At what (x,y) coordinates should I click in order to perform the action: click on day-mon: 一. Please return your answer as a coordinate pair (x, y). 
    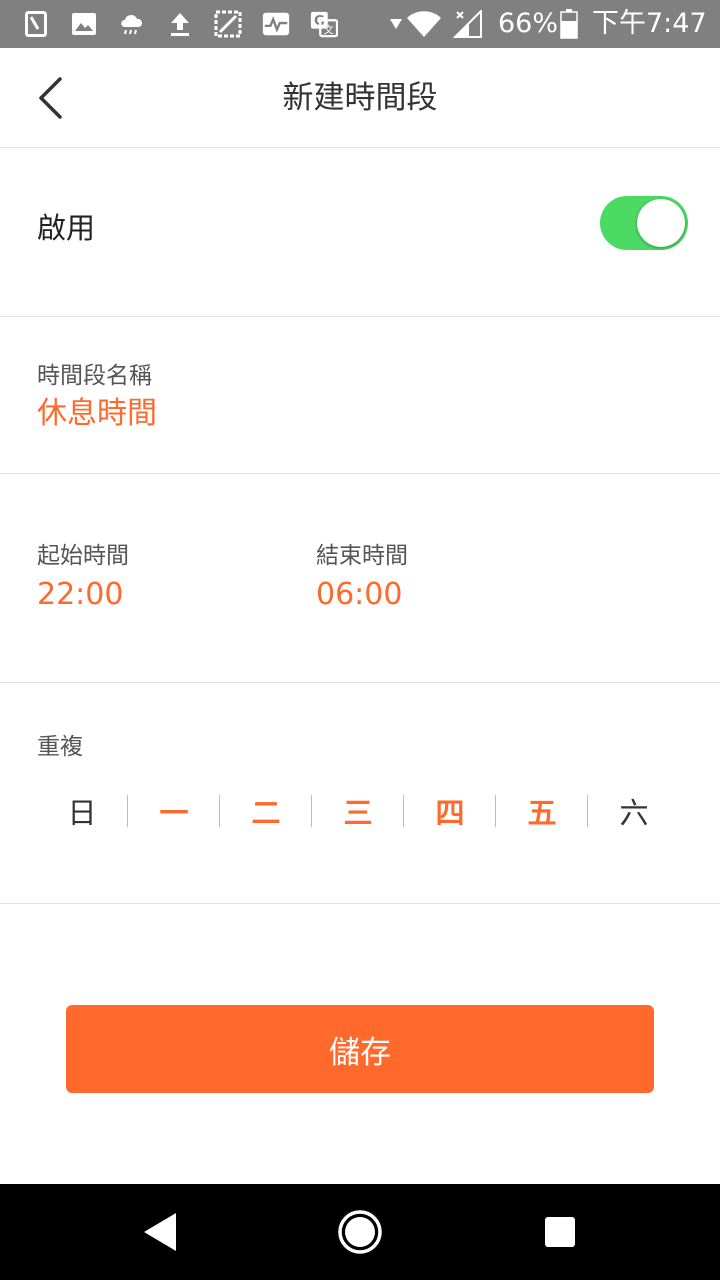
    Looking at the image, I should click on (174, 811).